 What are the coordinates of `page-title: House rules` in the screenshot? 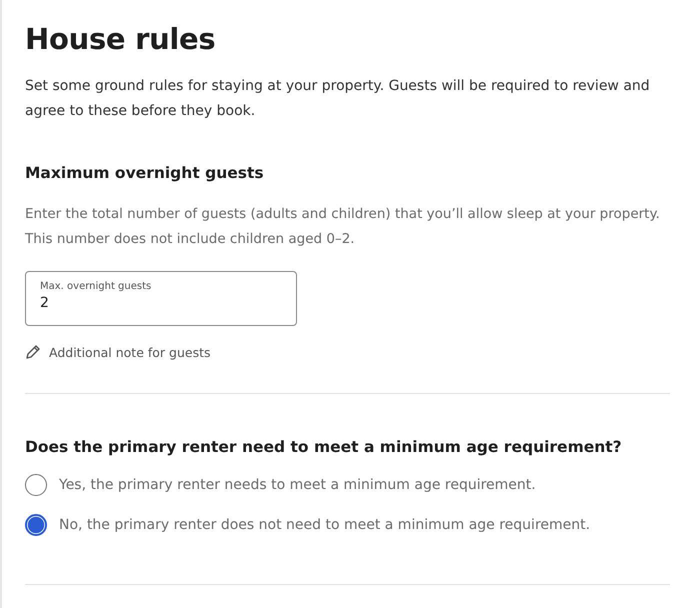 It's located at (120, 39).